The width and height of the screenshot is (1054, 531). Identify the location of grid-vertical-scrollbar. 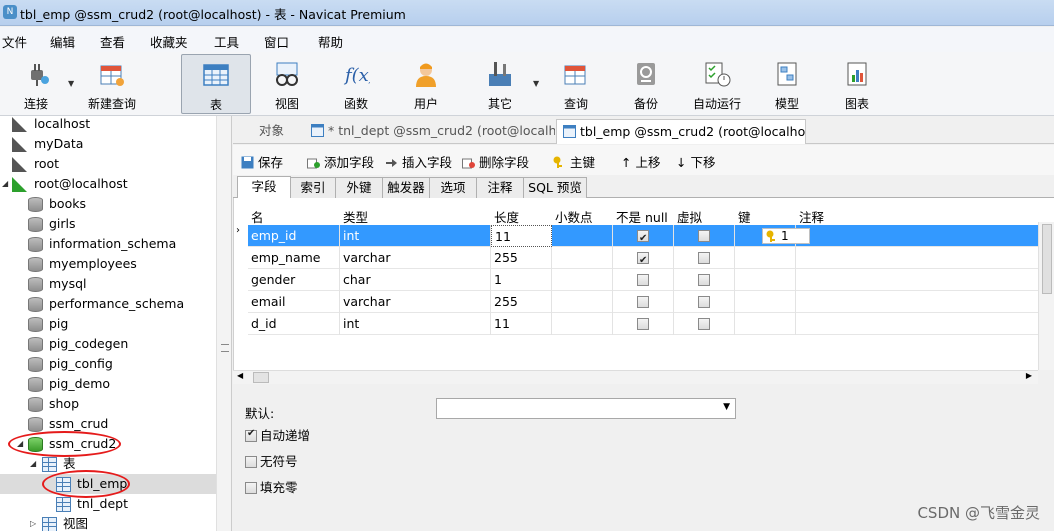
(1046, 296).